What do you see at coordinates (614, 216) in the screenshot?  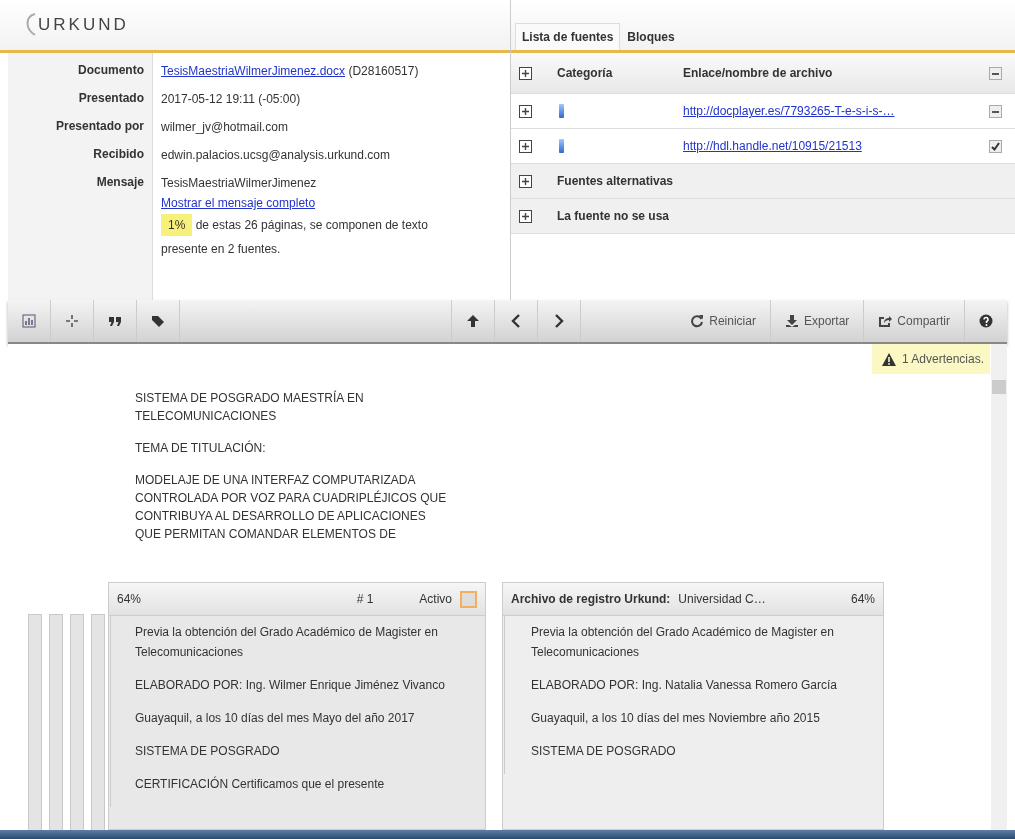 I see `group-label: La fuente no se usa` at bounding box center [614, 216].